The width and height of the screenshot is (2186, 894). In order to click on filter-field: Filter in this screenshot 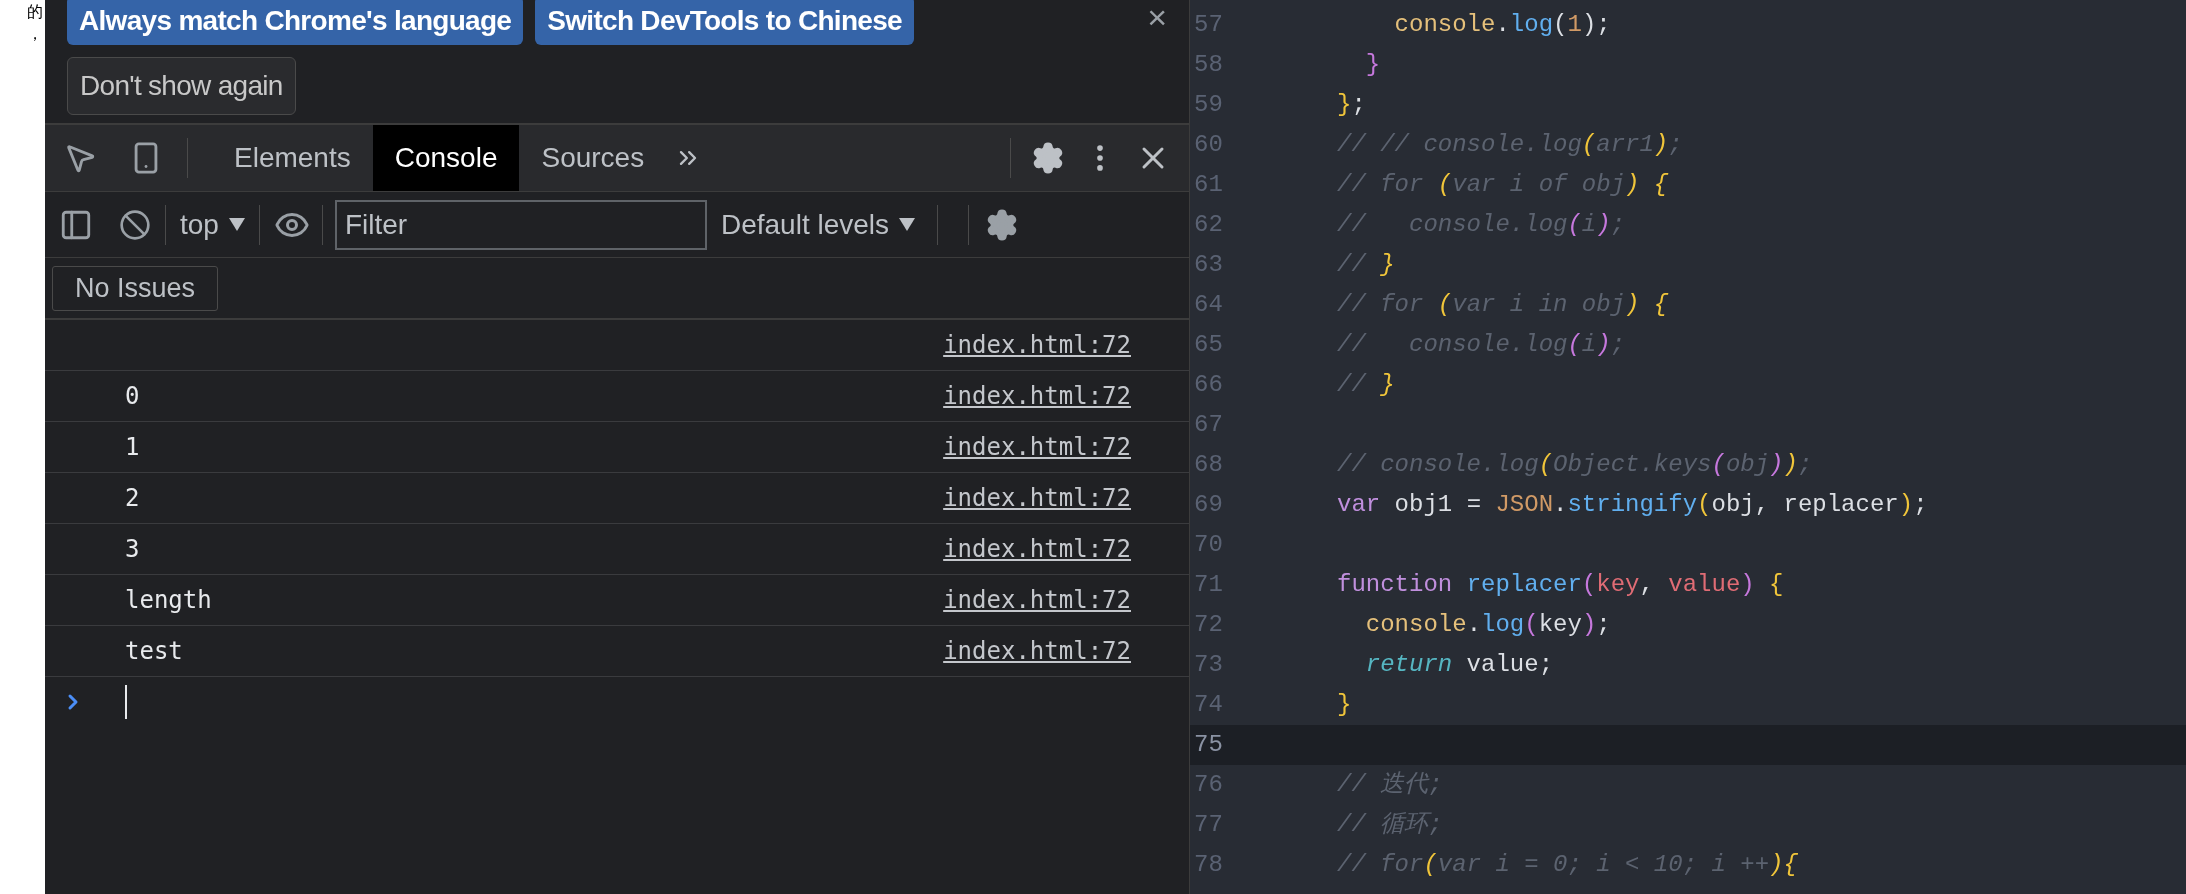, I will do `click(520, 224)`.